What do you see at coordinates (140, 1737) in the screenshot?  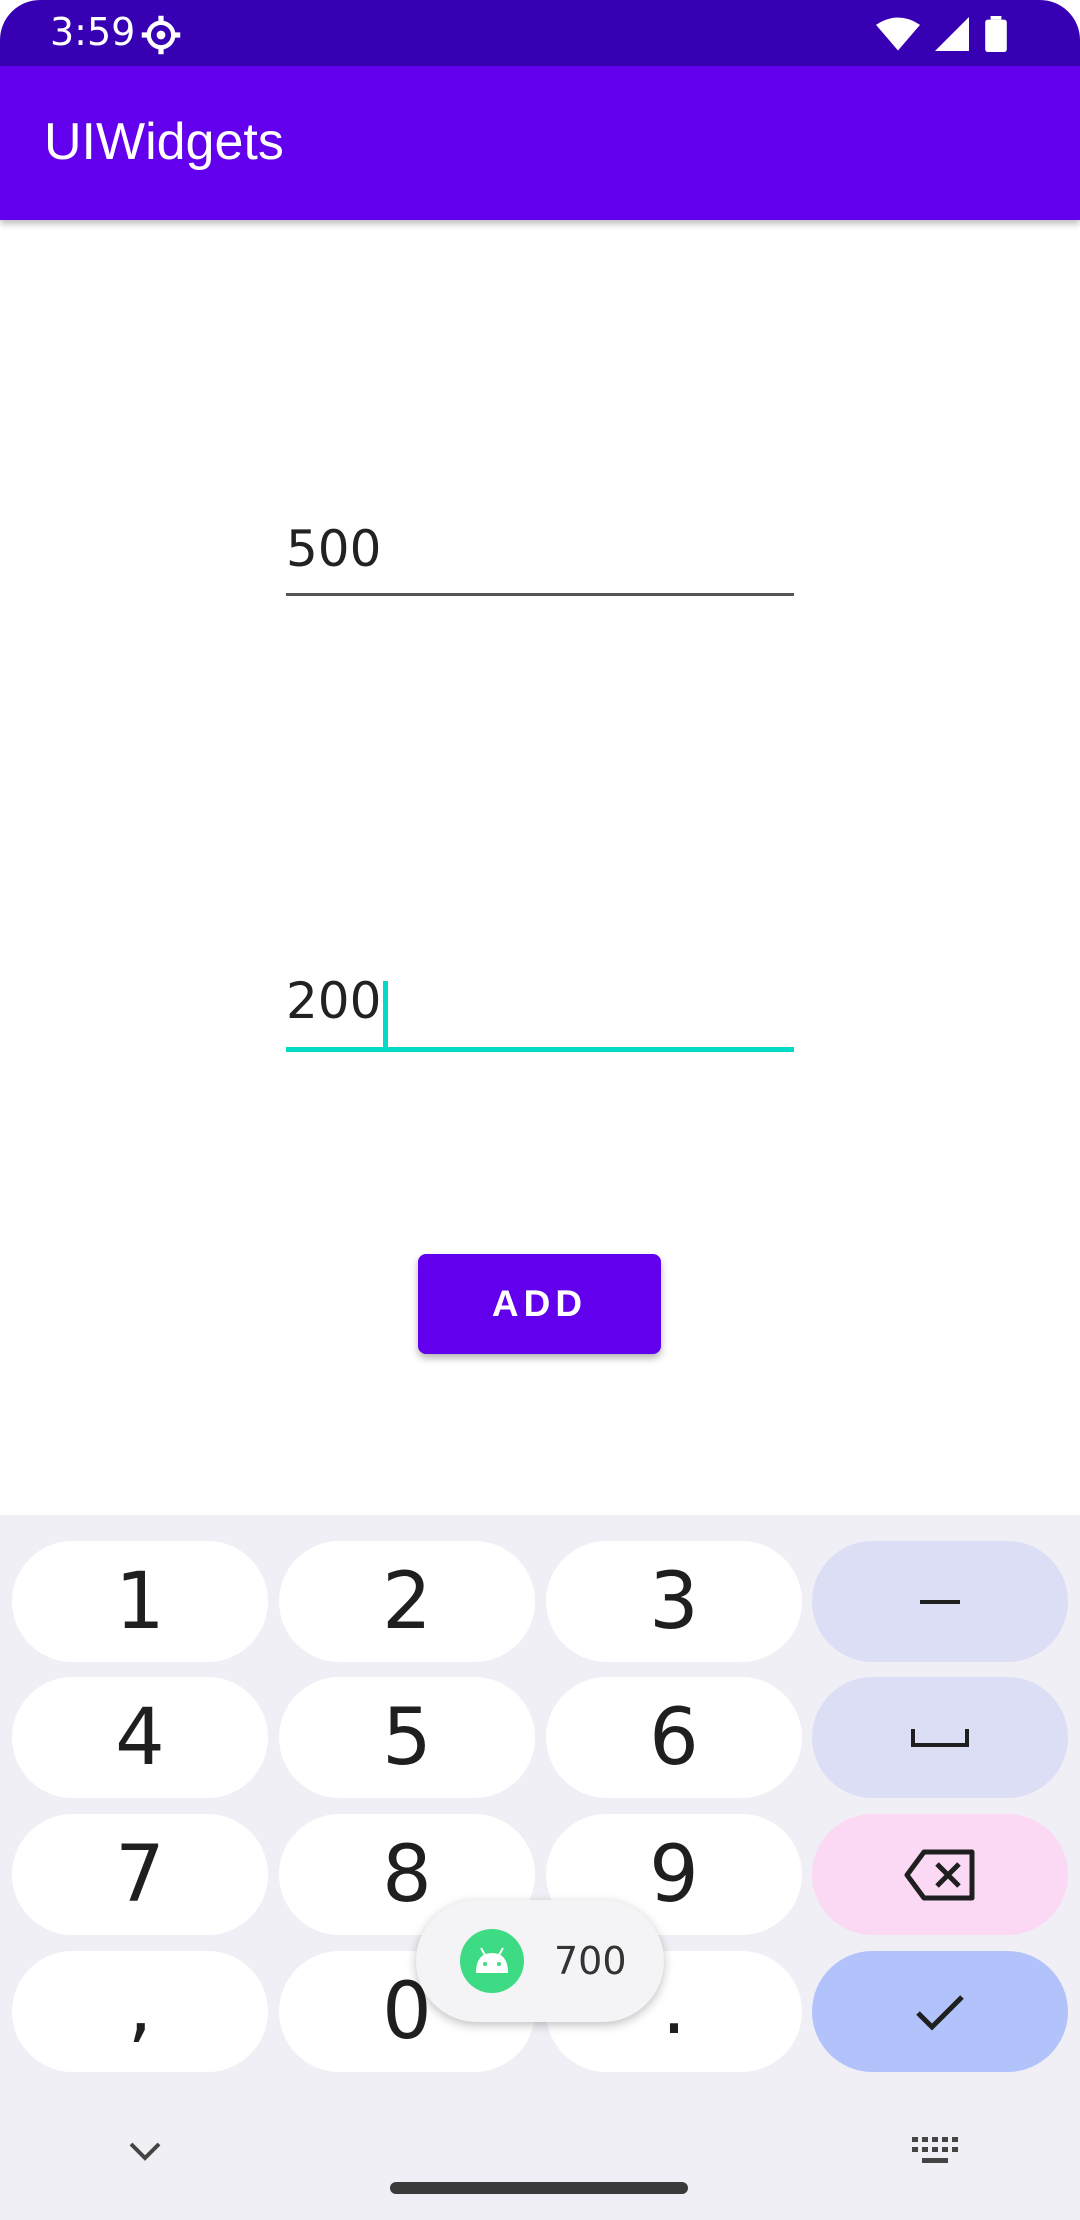 I see `key-4: 4` at bounding box center [140, 1737].